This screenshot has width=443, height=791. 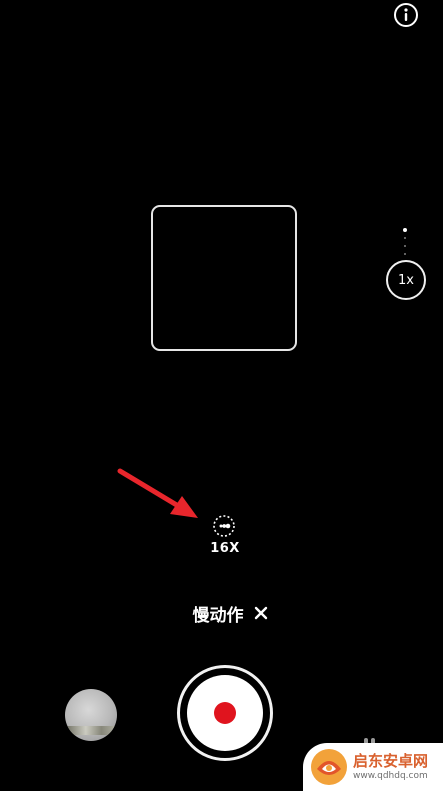 What do you see at coordinates (225, 548) in the screenshot?
I see `speed-label: 16X` at bounding box center [225, 548].